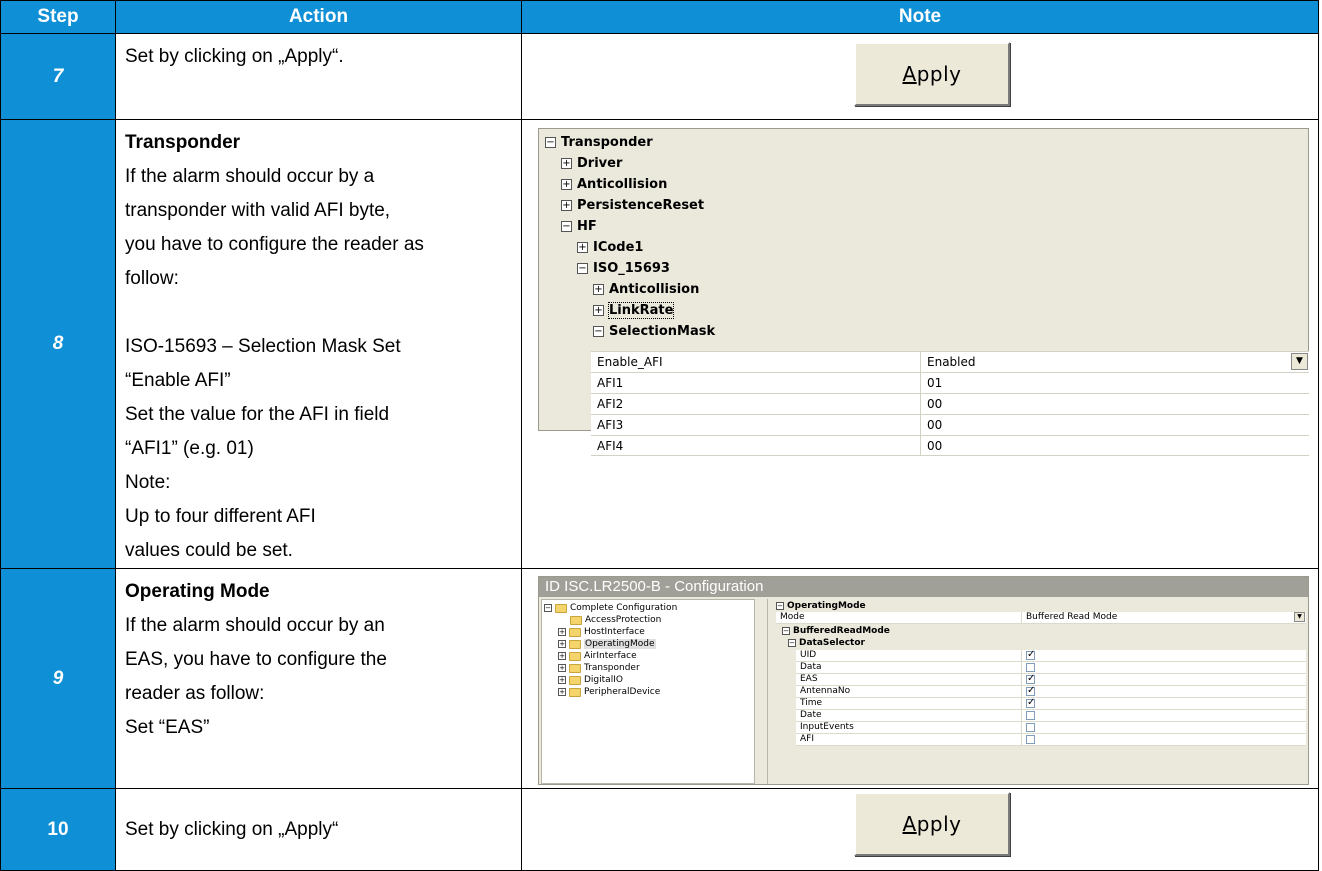  What do you see at coordinates (597, 656) in the screenshot?
I see `tree-item-airinterface: + AirInterface` at bounding box center [597, 656].